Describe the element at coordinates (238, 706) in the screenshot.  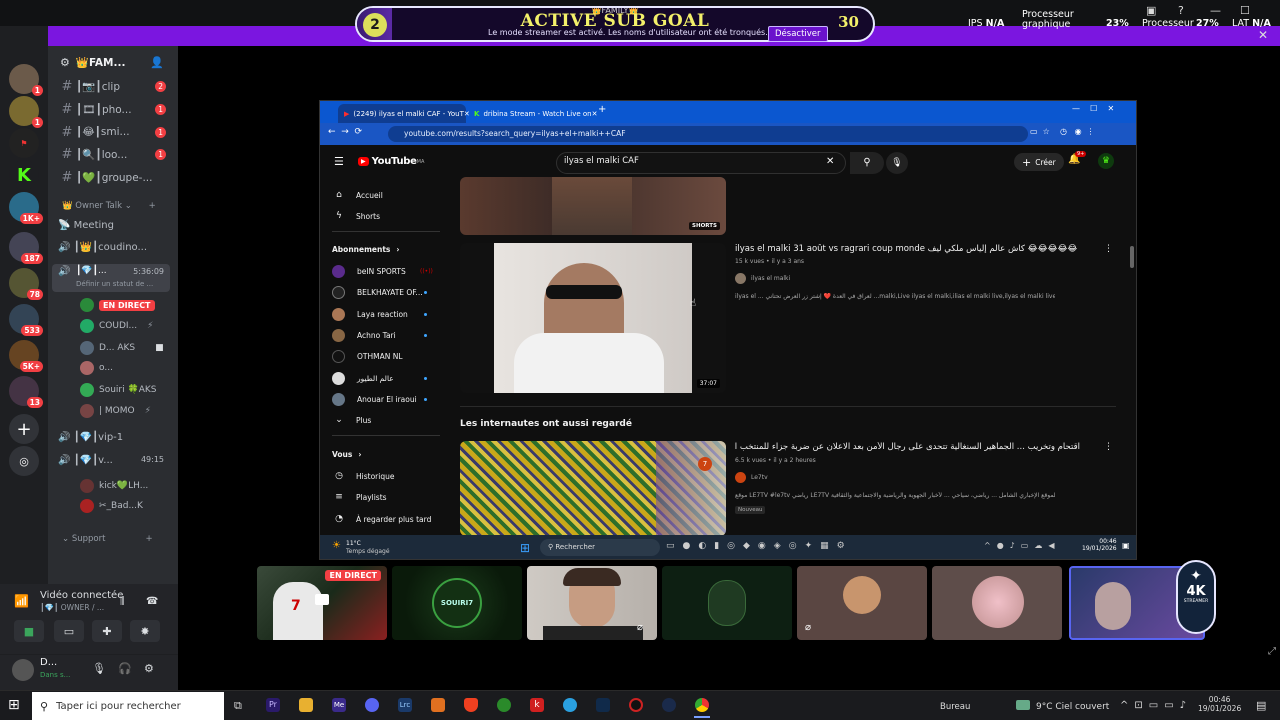
I see `task-view-icon: ⧉` at that location.